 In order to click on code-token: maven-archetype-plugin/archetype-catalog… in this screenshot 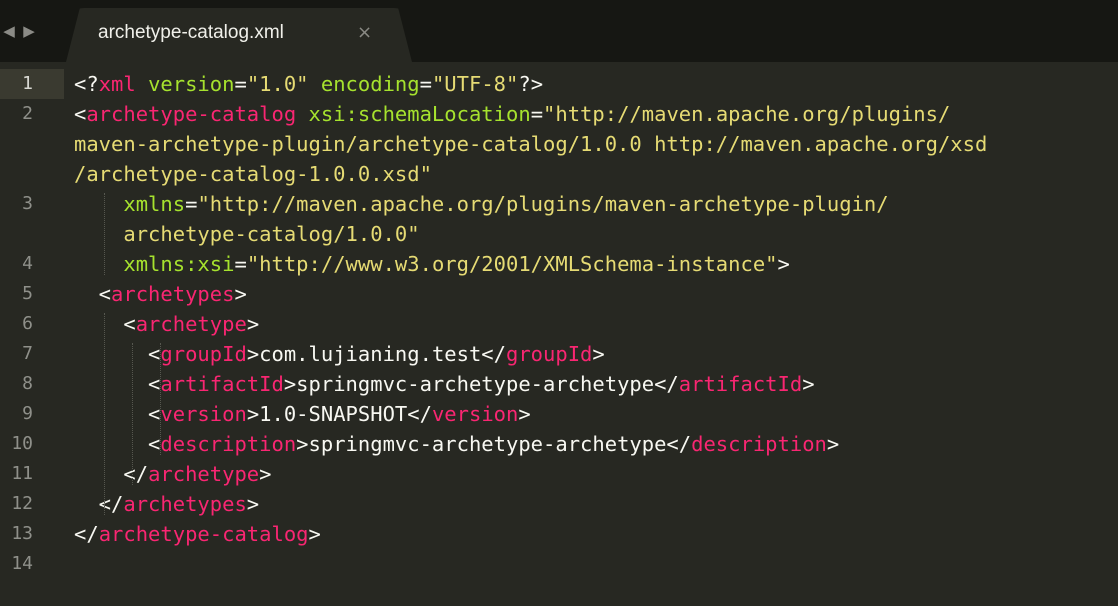, I will do `click(531, 144)`.